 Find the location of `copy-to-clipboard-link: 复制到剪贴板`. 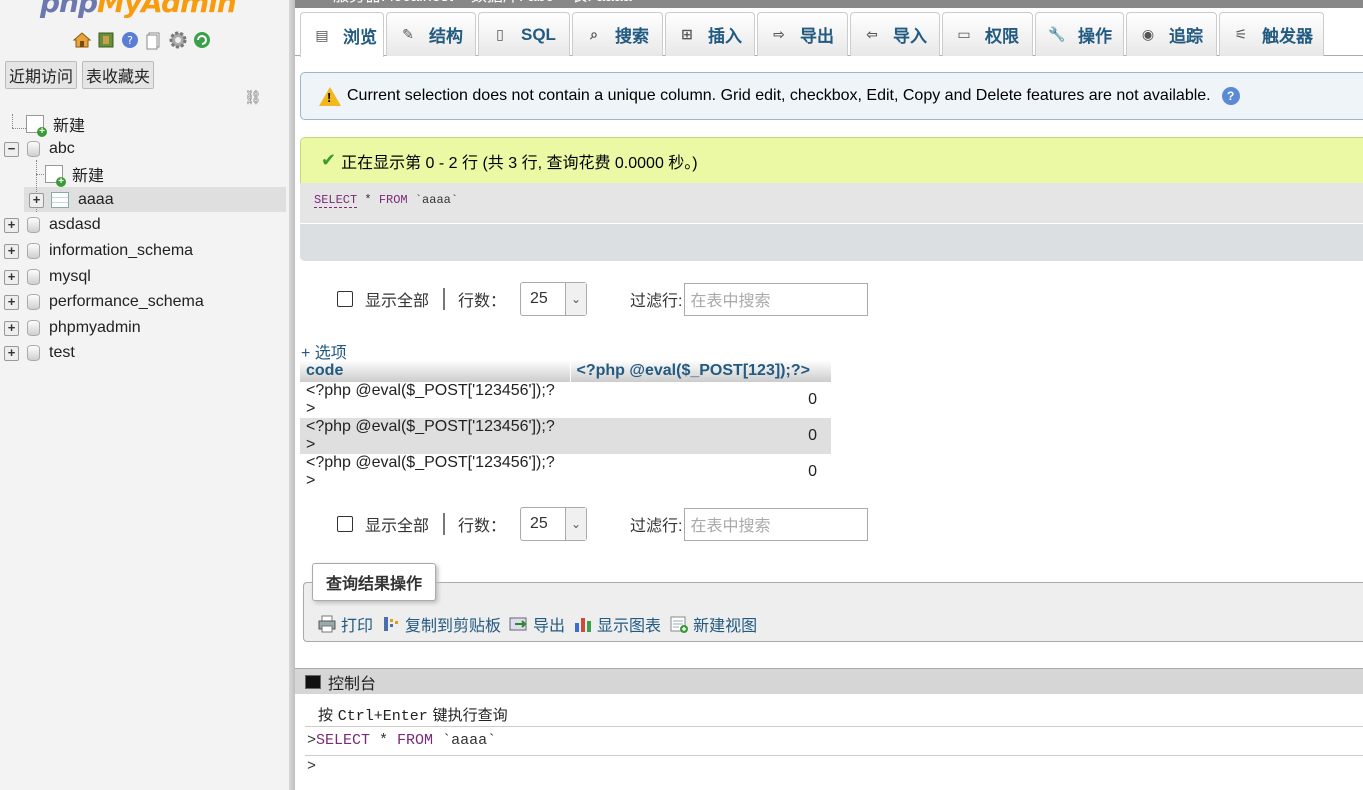

copy-to-clipboard-link: 复制到剪贴板 is located at coordinates (441, 624).